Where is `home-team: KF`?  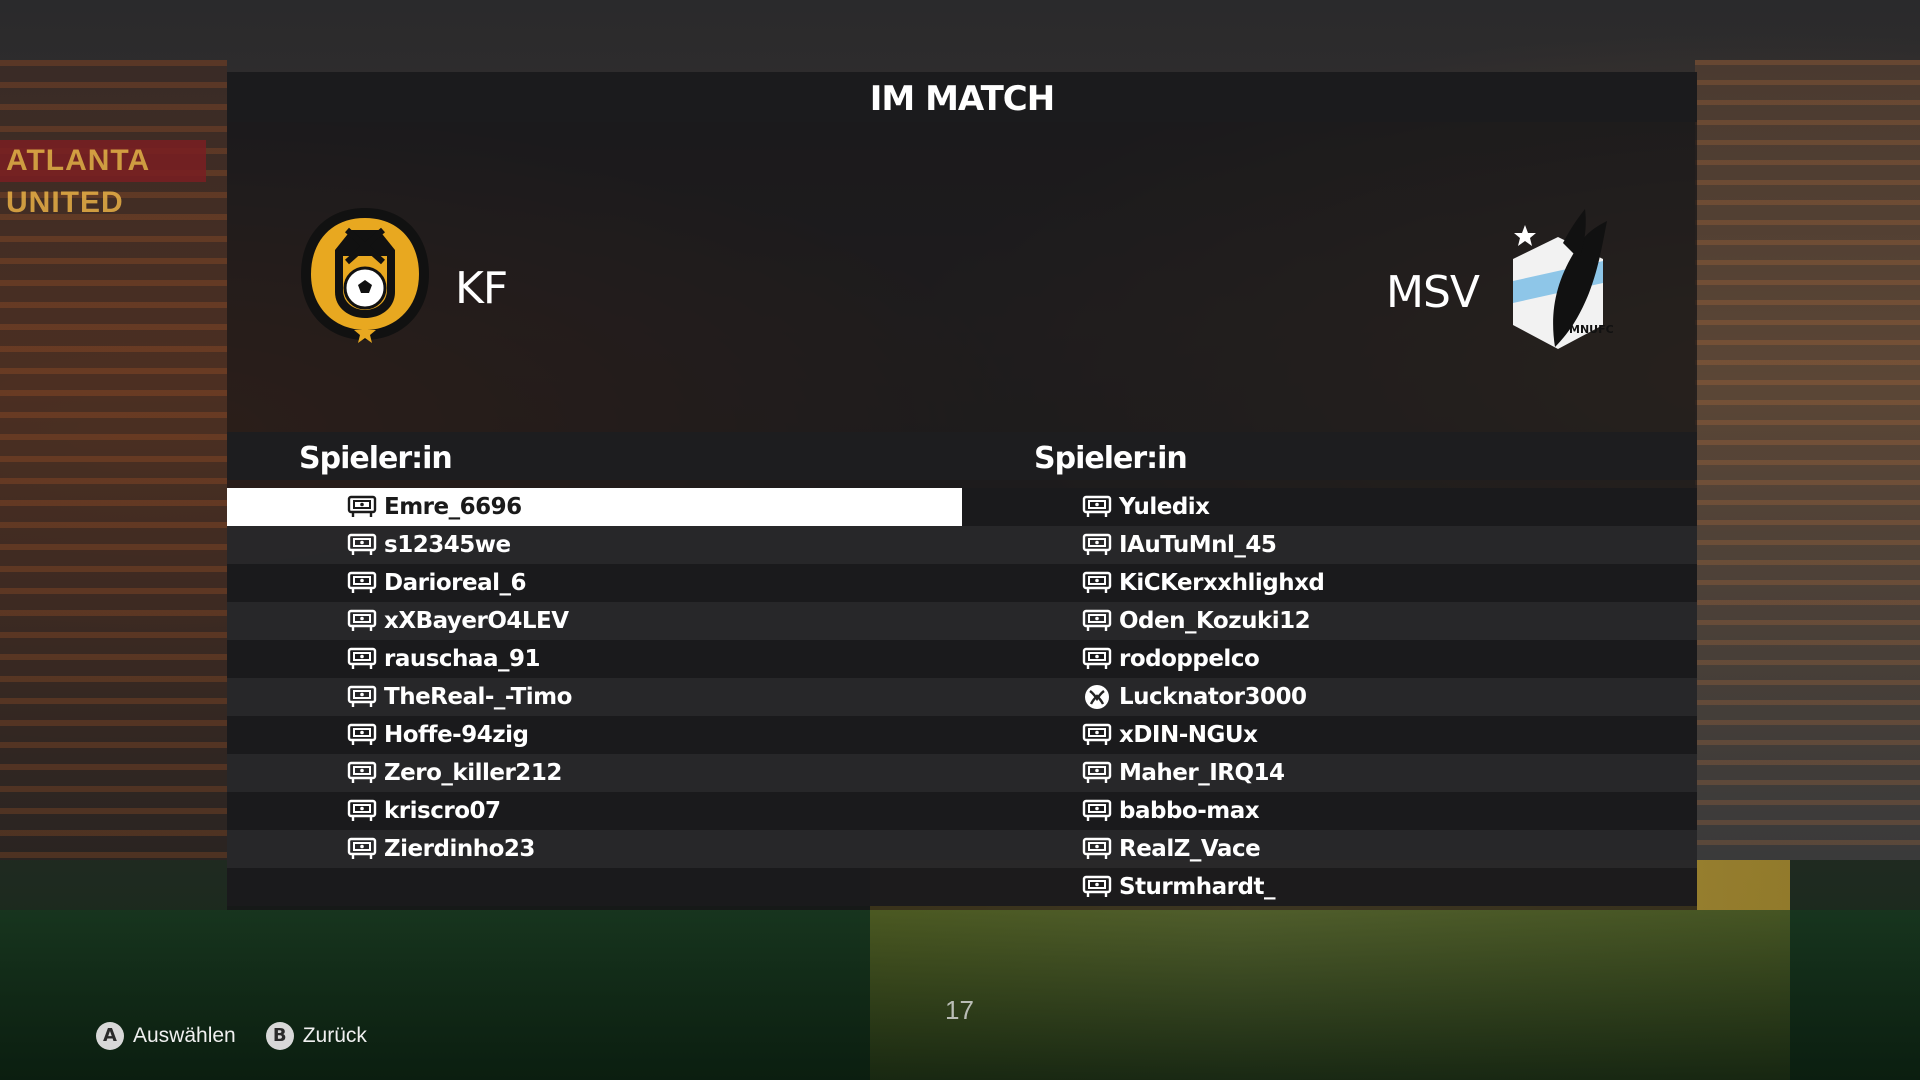
home-team: KF is located at coordinates (401, 273).